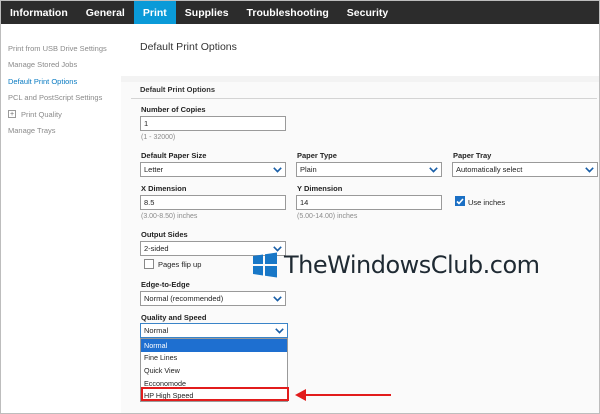 This screenshot has height=414, width=600. What do you see at coordinates (308, 169) in the screenshot?
I see `paper-type-value: Plain` at bounding box center [308, 169].